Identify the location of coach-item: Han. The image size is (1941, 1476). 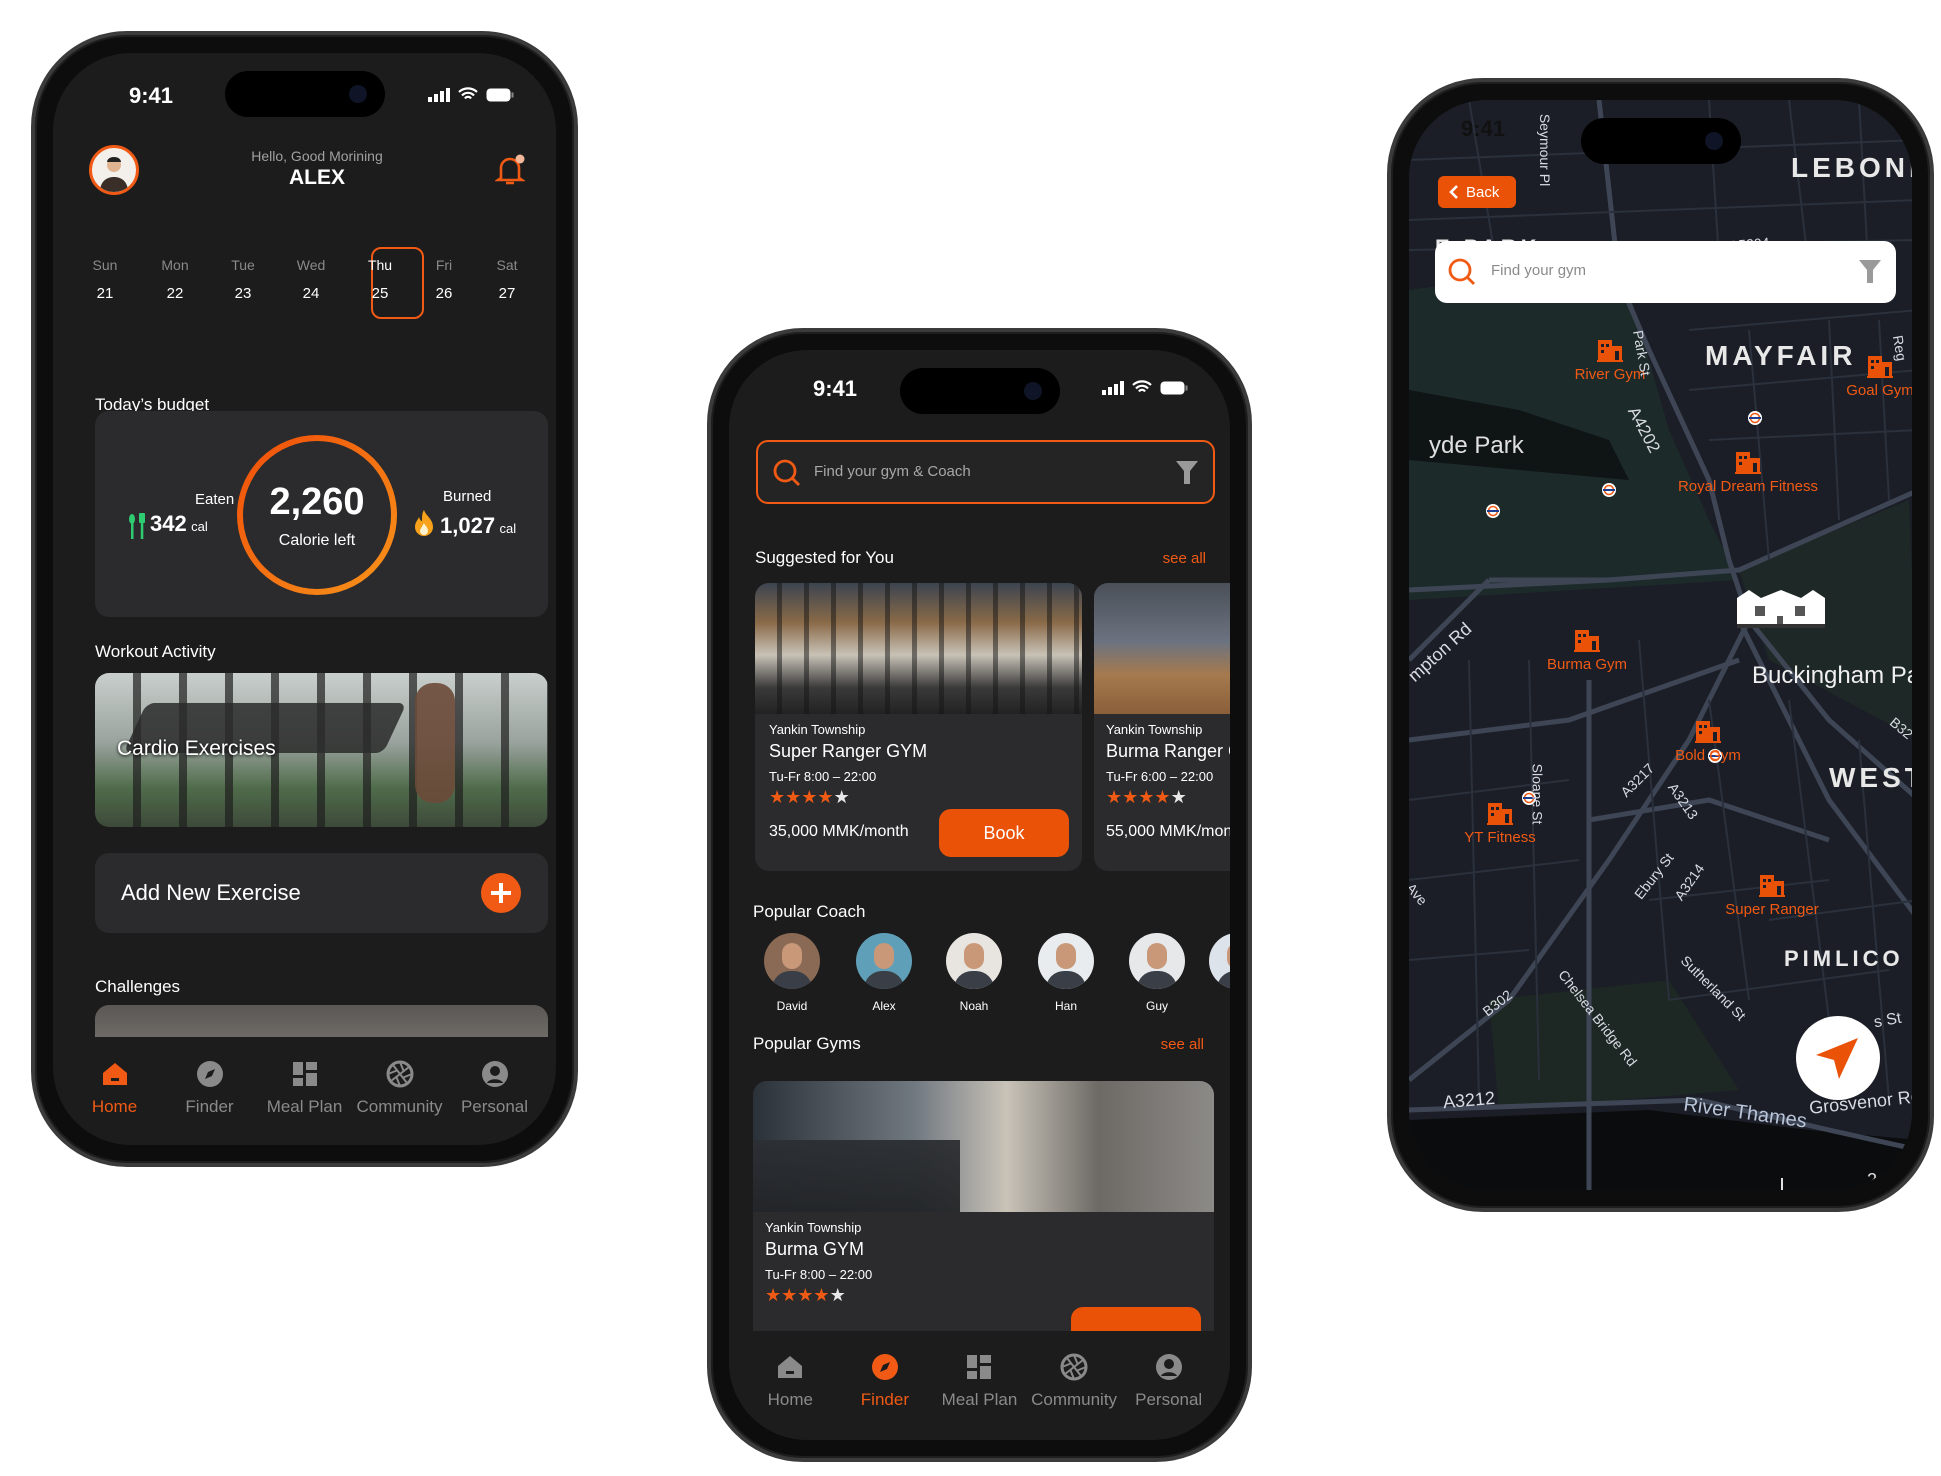
(1066, 973).